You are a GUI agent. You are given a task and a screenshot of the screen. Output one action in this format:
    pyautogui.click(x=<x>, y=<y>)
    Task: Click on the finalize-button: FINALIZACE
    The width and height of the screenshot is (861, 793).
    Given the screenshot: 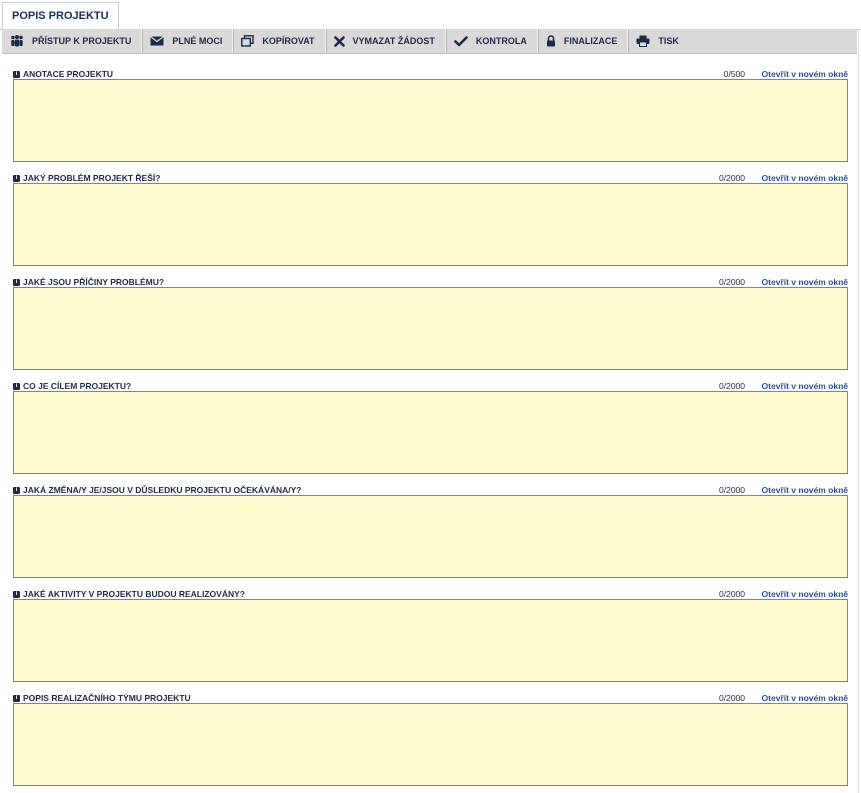 What is the action you would take?
    pyautogui.click(x=583, y=41)
    